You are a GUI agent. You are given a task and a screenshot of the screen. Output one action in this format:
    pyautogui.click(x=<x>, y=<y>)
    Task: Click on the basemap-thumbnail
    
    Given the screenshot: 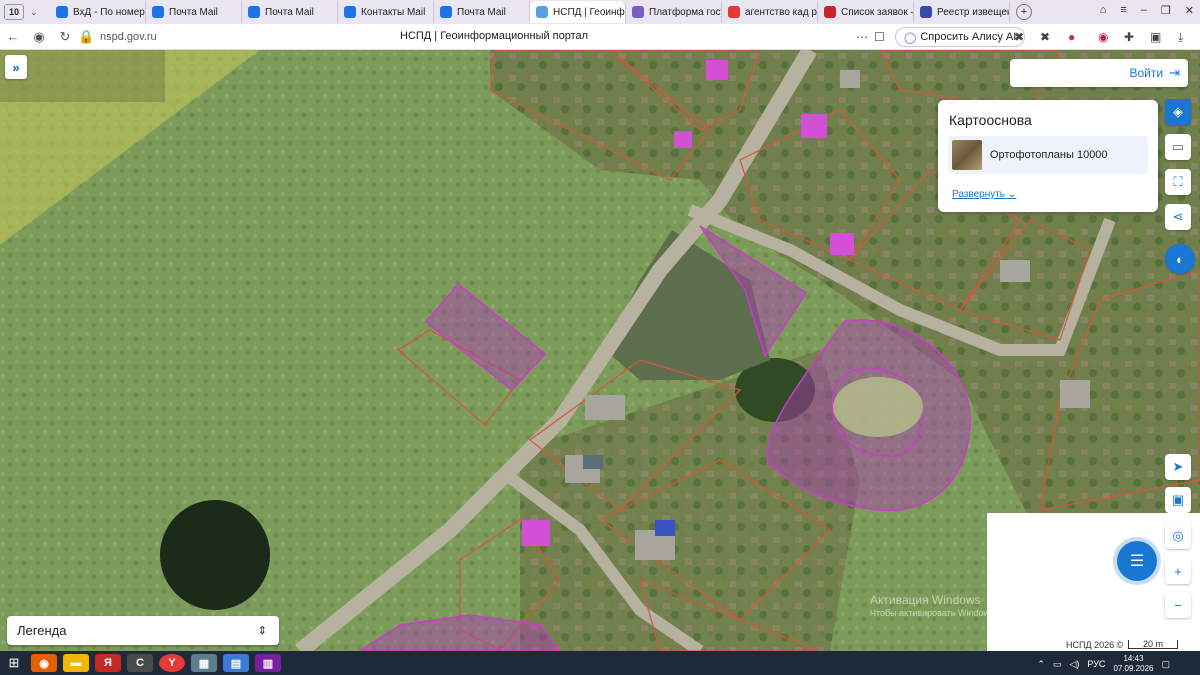 What is the action you would take?
    pyautogui.click(x=967, y=155)
    